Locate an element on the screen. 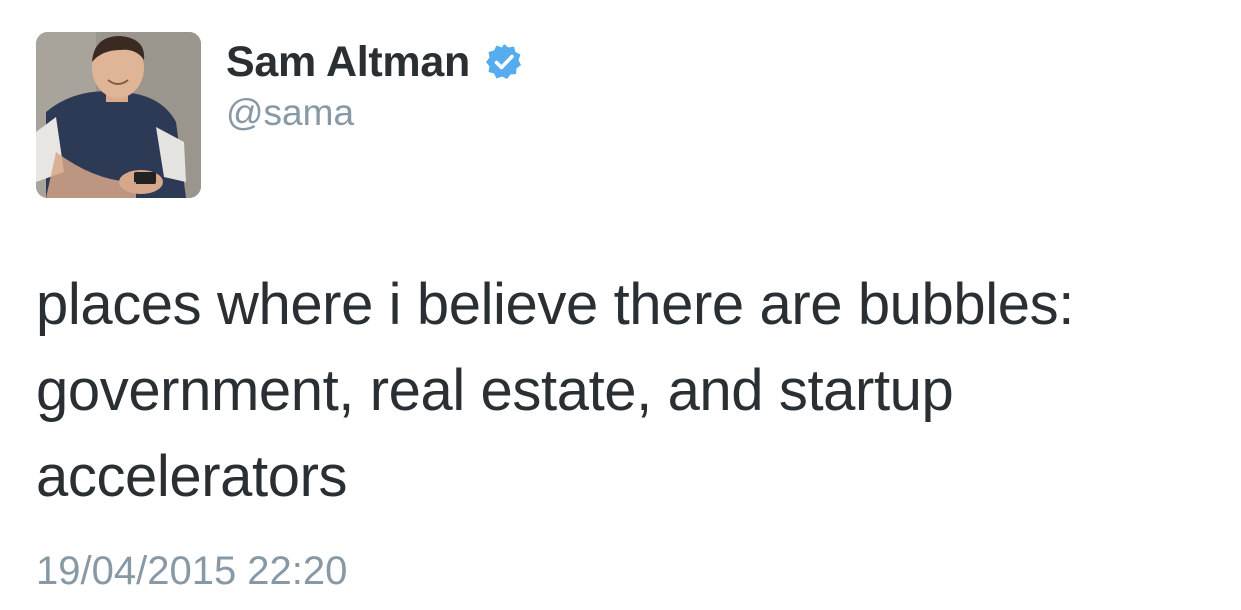 The image size is (1241, 610). author-name-row: Sam Altman is located at coordinates (375, 62).